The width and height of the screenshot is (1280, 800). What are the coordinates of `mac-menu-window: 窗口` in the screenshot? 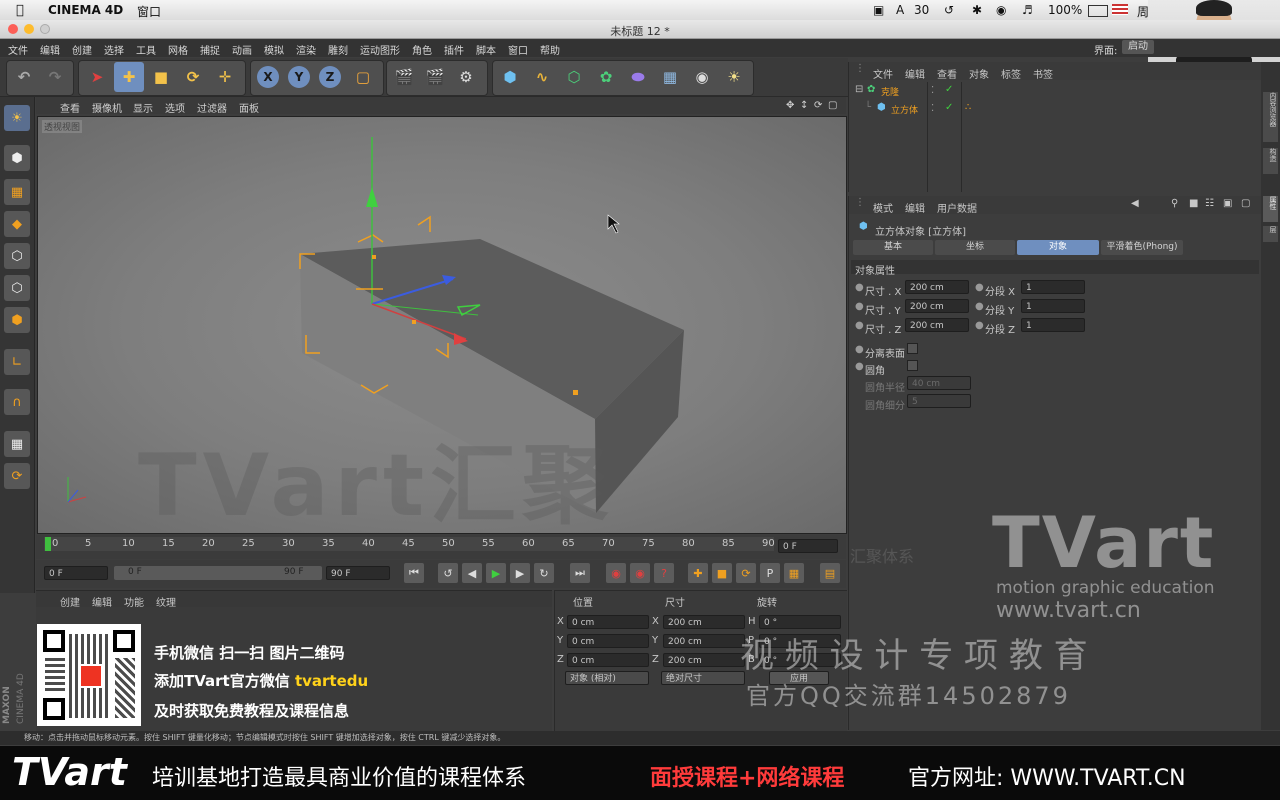 It's located at (149, 11).